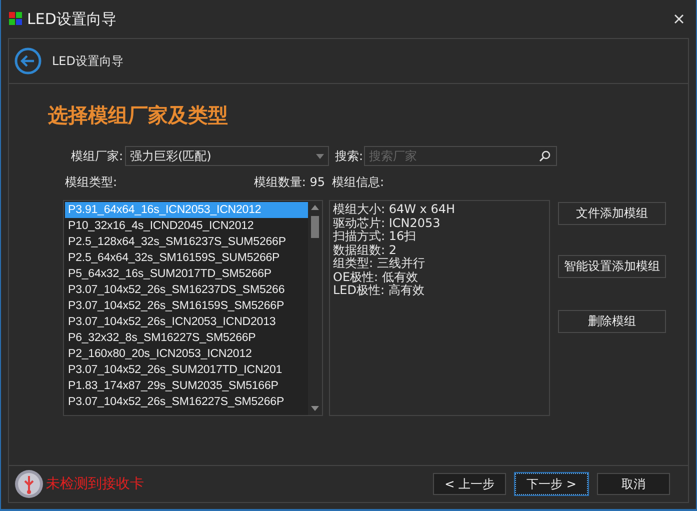  I want to click on status-text: 未检测到接收卡, so click(95, 484).